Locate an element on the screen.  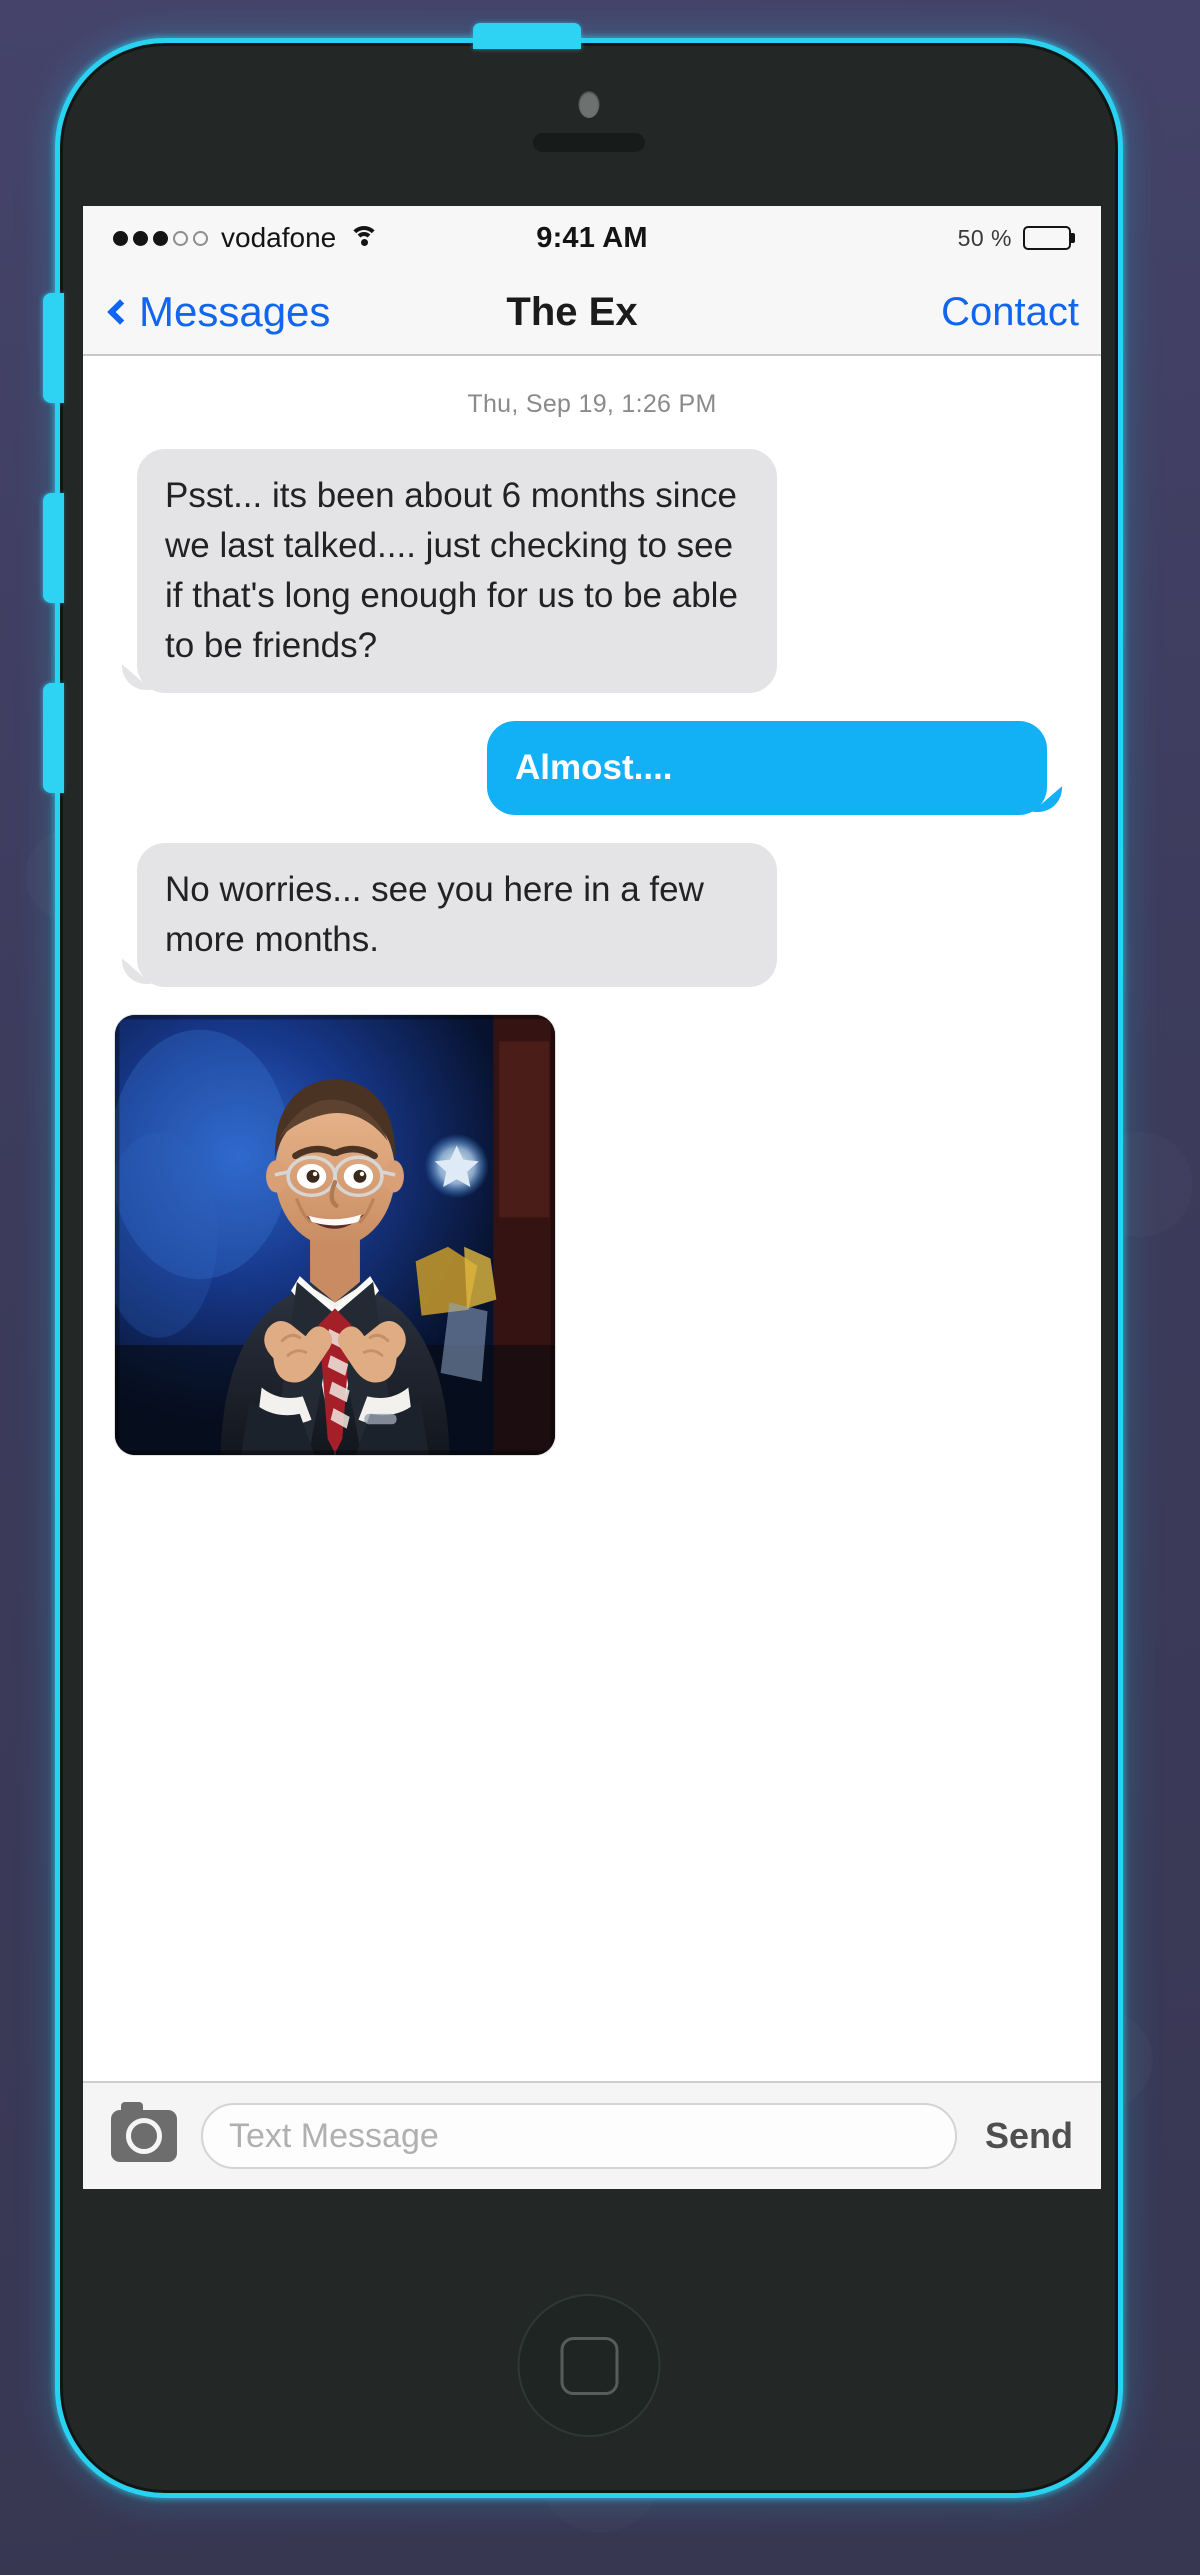
home-button-square-icon is located at coordinates (589, 2365).